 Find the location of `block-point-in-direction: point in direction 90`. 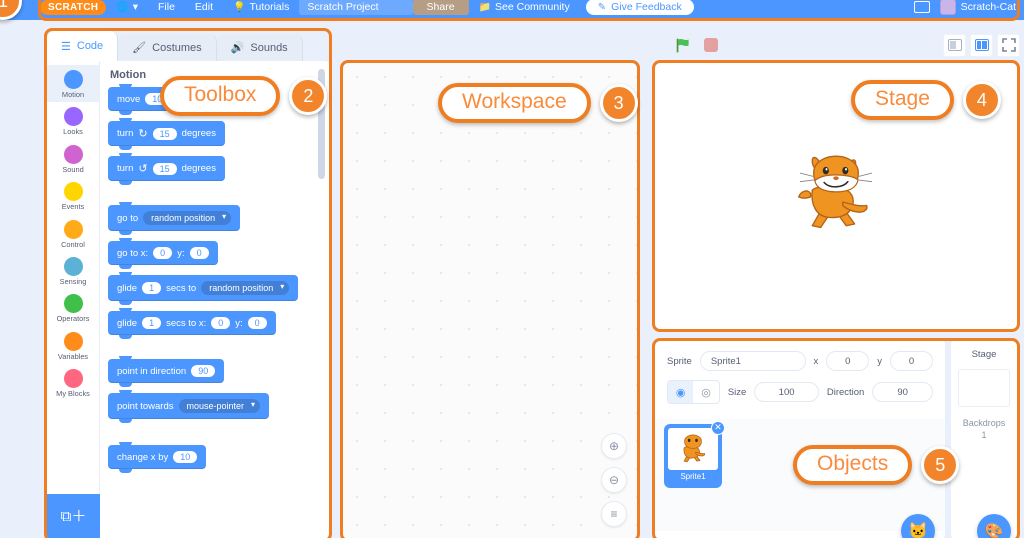

block-point-in-direction: point in direction 90 is located at coordinates (166, 371).